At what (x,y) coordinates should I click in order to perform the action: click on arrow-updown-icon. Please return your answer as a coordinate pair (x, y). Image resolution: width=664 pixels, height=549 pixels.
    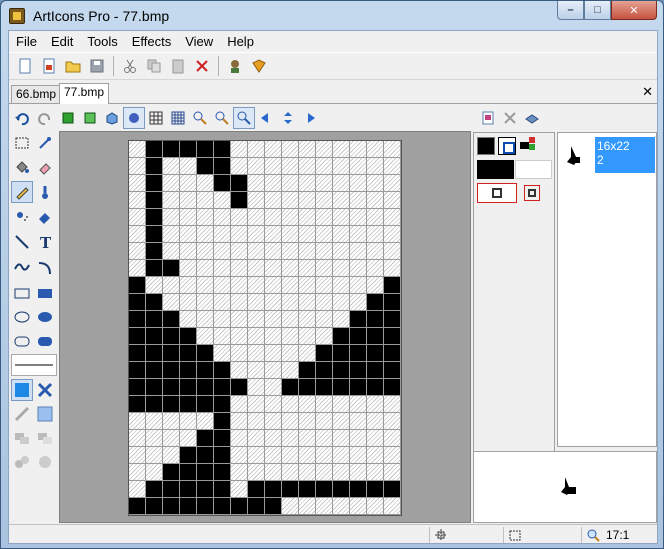
    Looking at the image, I should click on (288, 118).